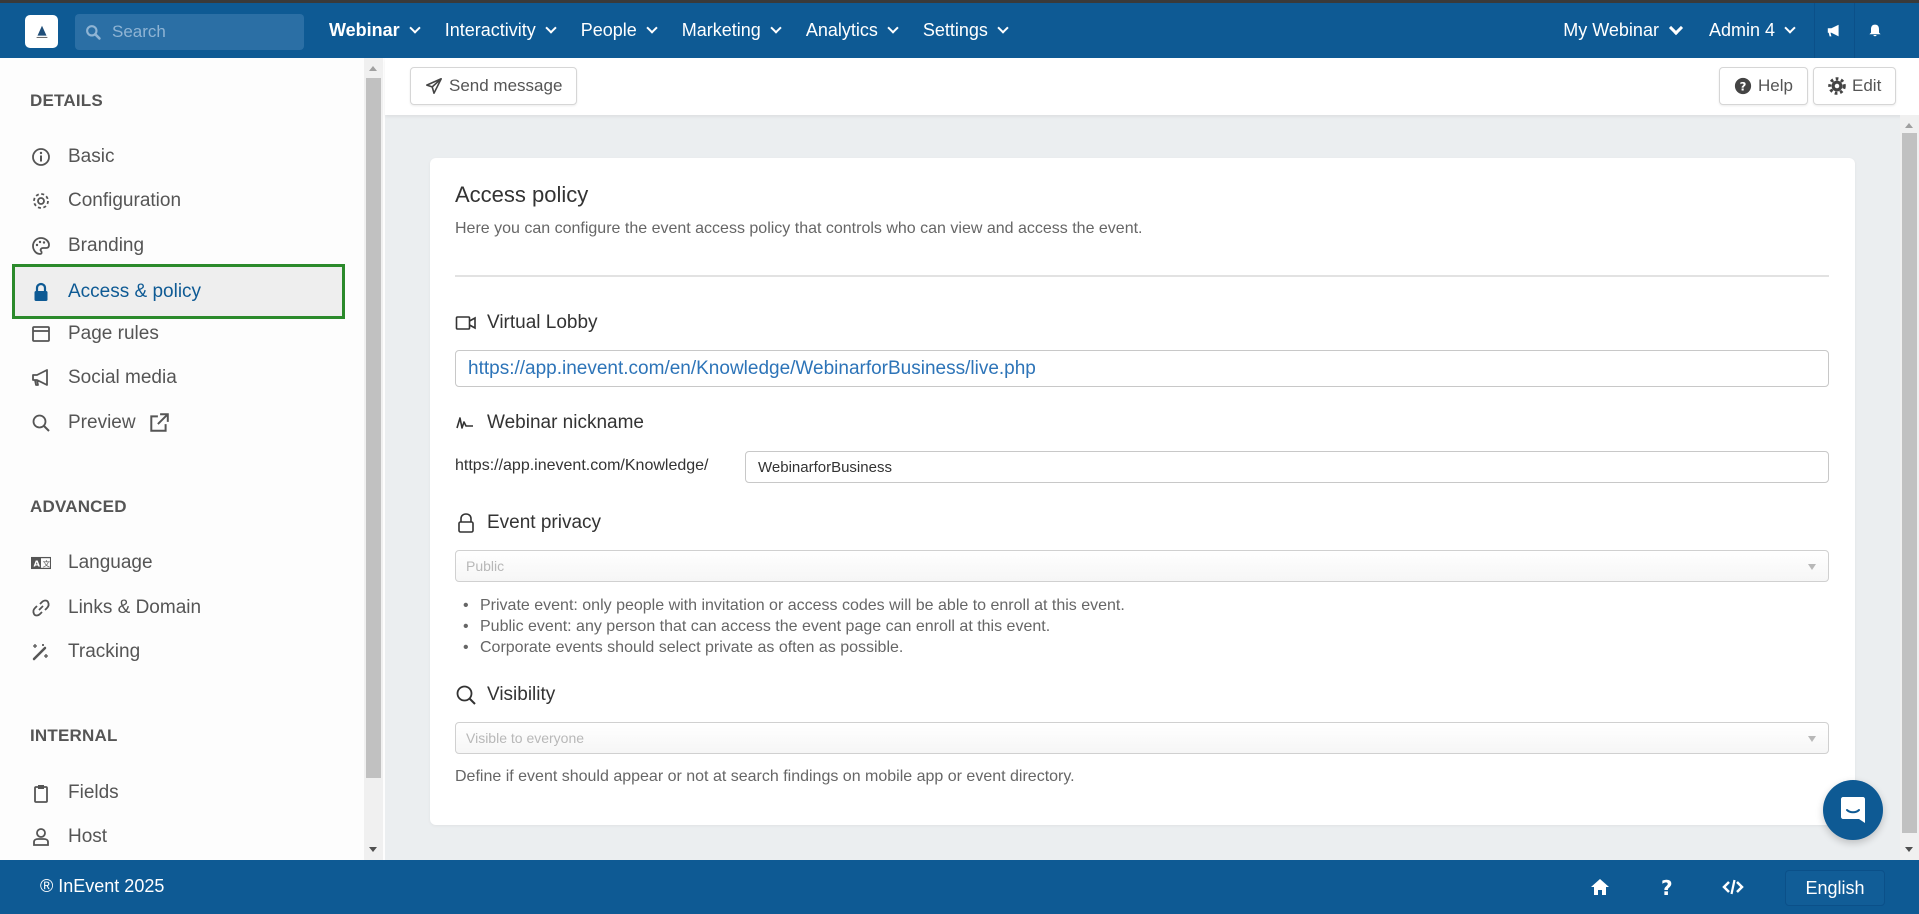 The height and width of the screenshot is (914, 1919). What do you see at coordinates (1741, 30) in the screenshot?
I see `user-menu-label: Admin 4` at bounding box center [1741, 30].